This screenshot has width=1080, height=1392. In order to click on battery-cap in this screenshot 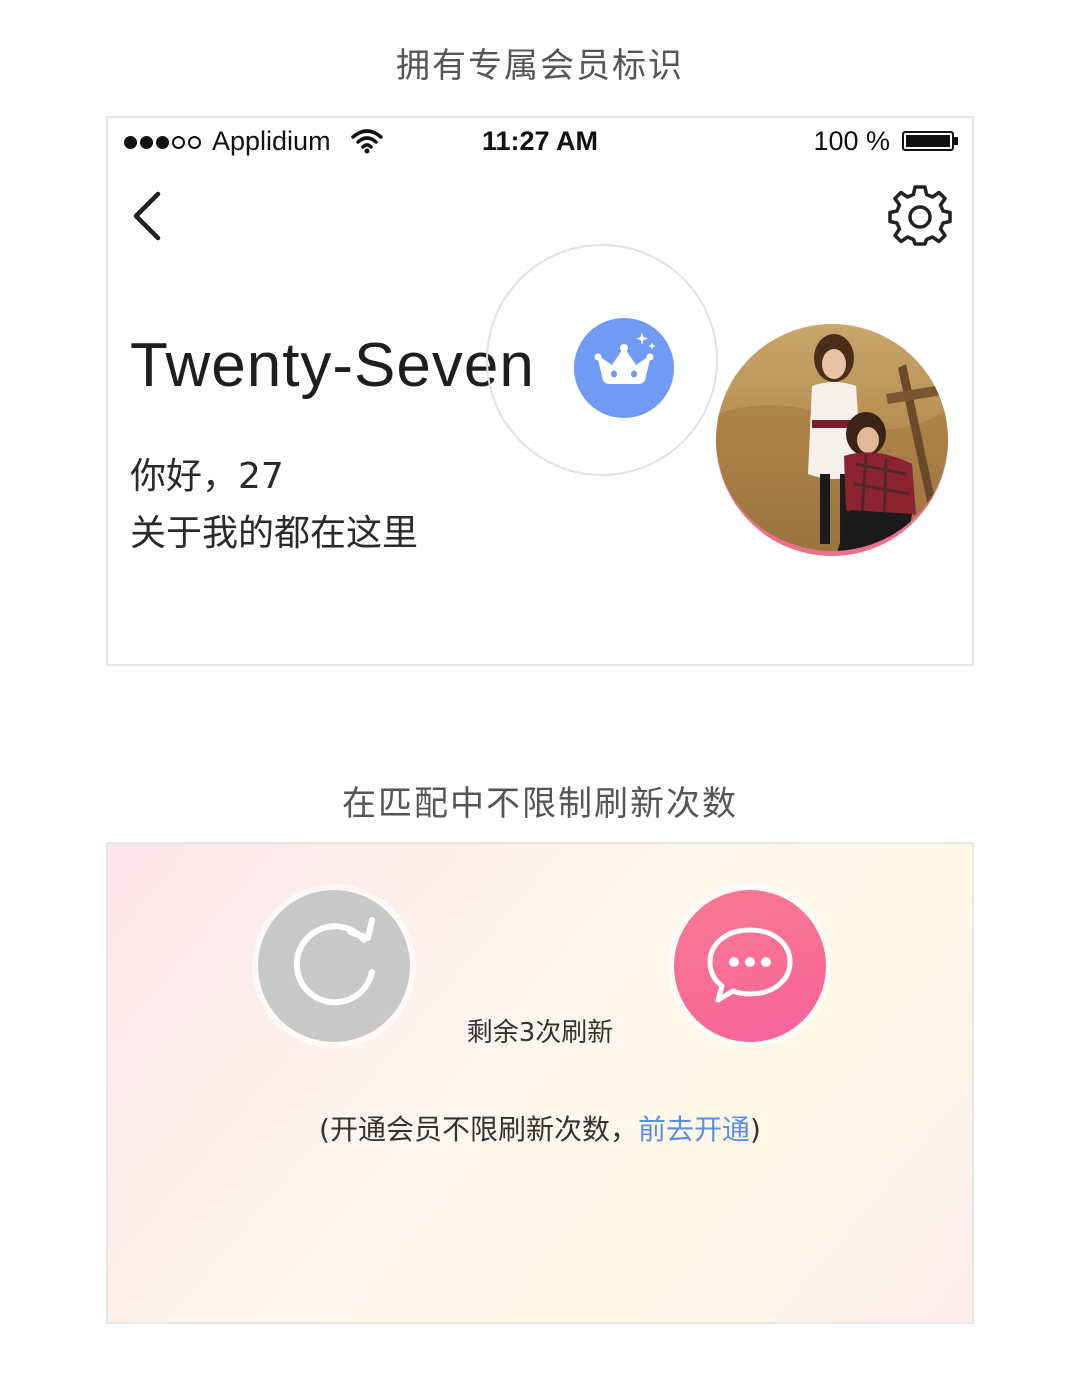, I will do `click(956, 141)`.